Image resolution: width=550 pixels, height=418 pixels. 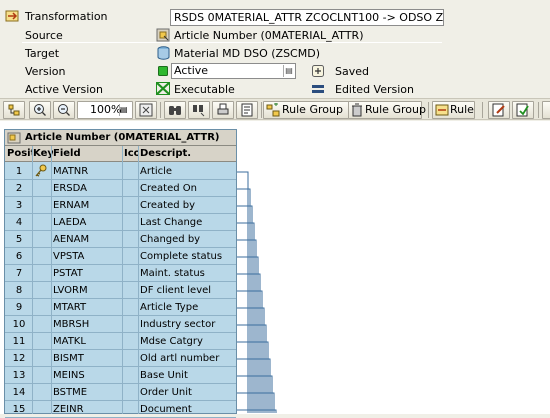 What do you see at coordinates (442, 110) in the screenshot?
I see `rule-icon` at bounding box center [442, 110].